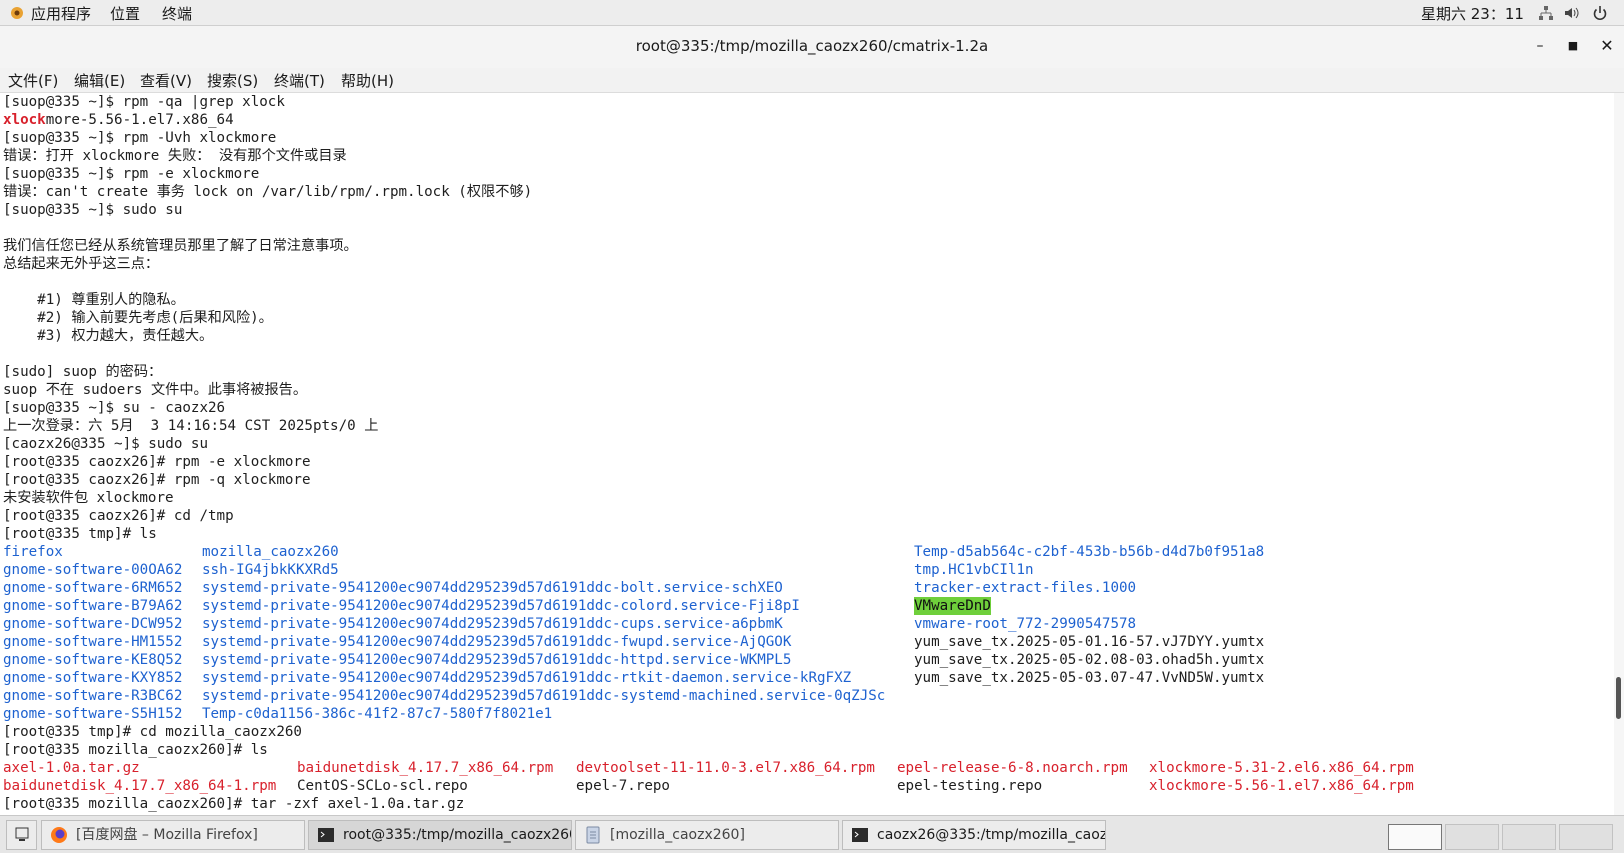 Image resolution: width=1624 pixels, height=853 pixels. What do you see at coordinates (88, 498) in the screenshot?
I see `terminal-line: 未安装软件包 xlockmore` at bounding box center [88, 498].